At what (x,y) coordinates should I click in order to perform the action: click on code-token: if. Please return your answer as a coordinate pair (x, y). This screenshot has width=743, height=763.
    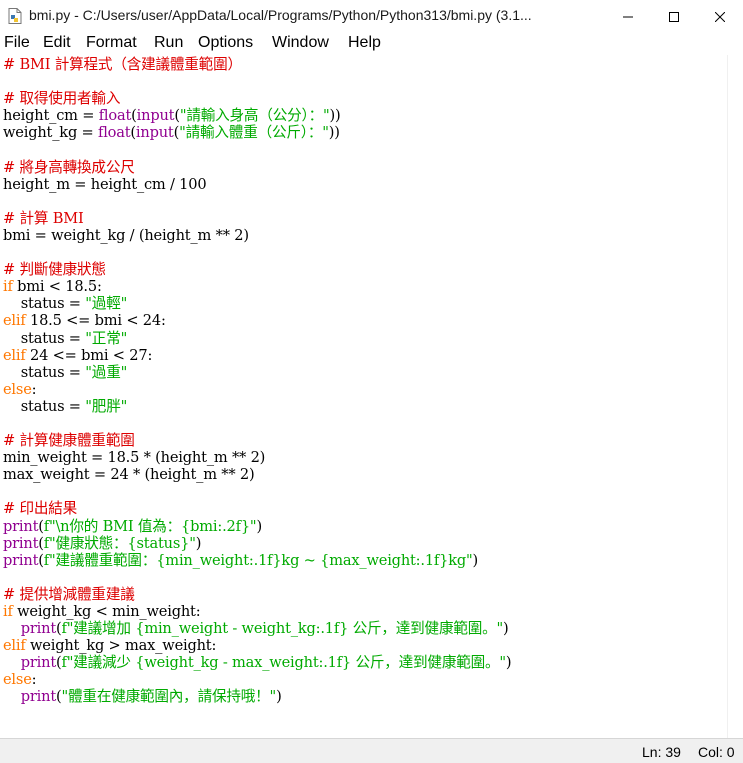
    Looking at the image, I should click on (8, 287).